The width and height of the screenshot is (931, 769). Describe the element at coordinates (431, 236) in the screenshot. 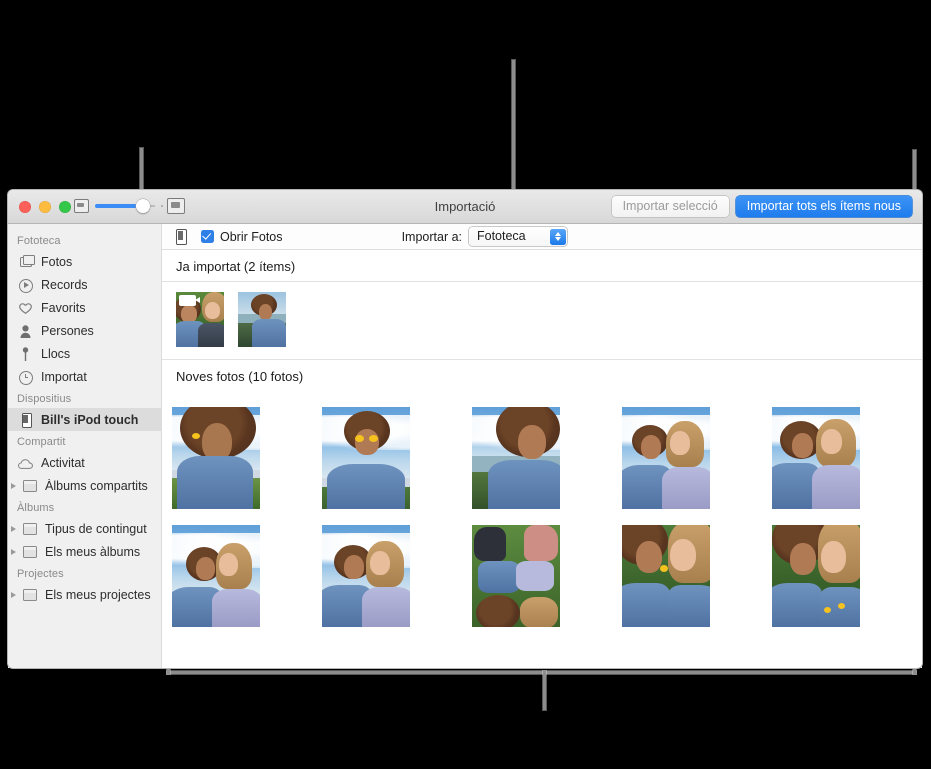

I see `import-to-label: Importar a:` at that location.